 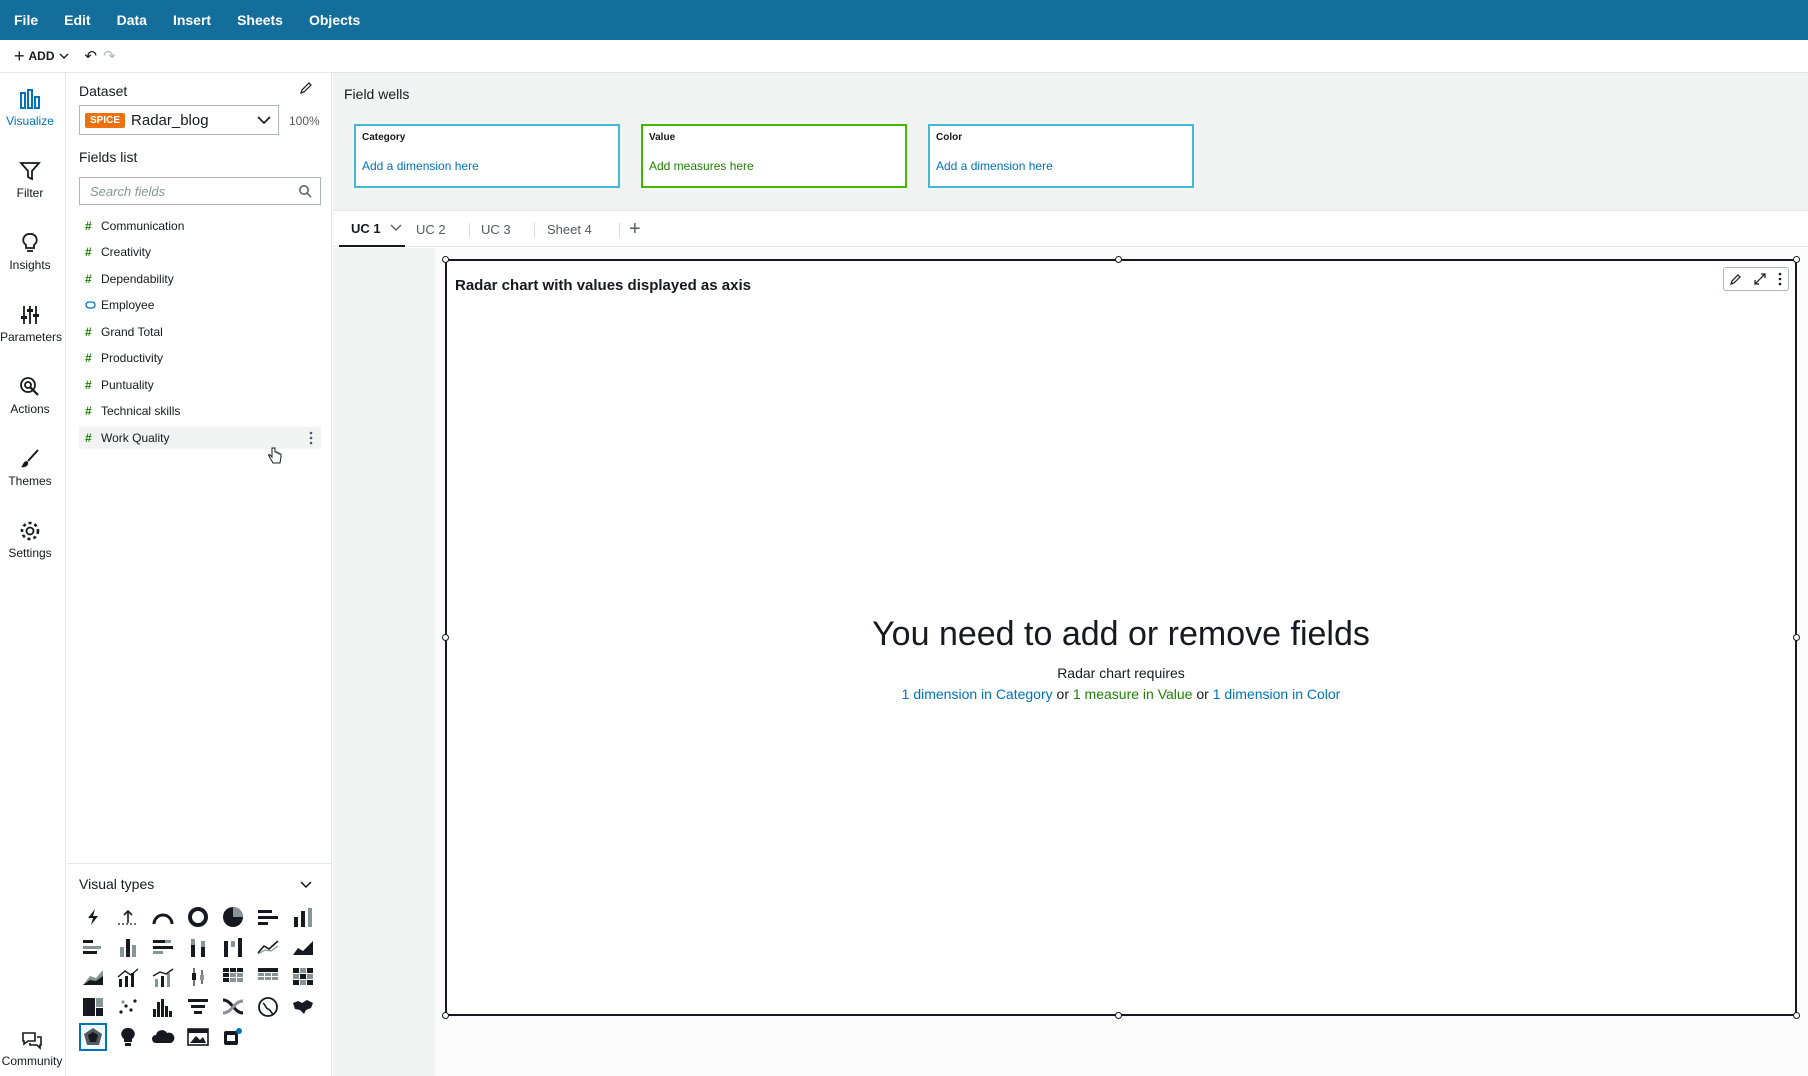 What do you see at coordinates (200, 332) in the screenshot?
I see `field-item: # Grand Total` at bounding box center [200, 332].